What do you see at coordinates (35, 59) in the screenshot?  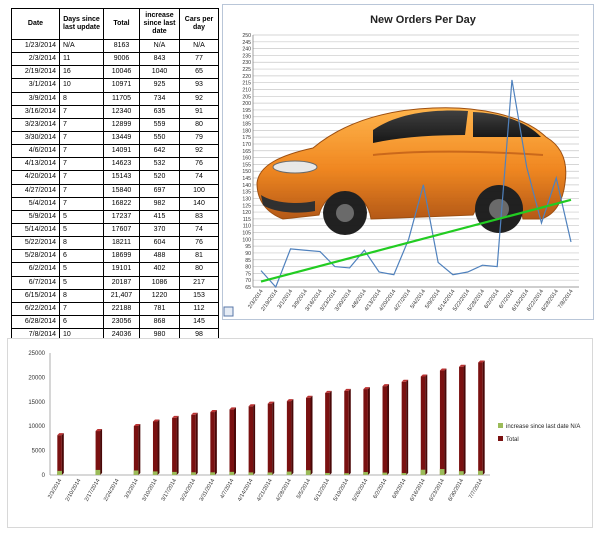 I see `table-cell: 2/3/2014` at bounding box center [35, 59].